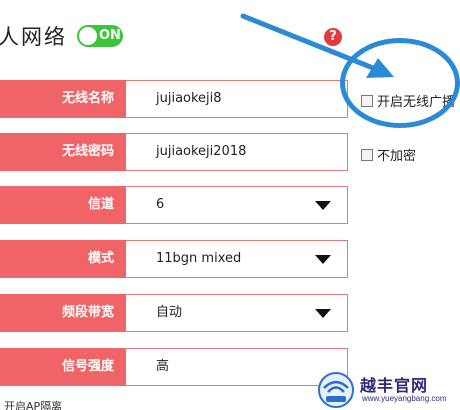 The width and height of the screenshot is (460, 410). What do you see at coordinates (394, 385) in the screenshot?
I see `watermark-title: 越丰官网` at bounding box center [394, 385].